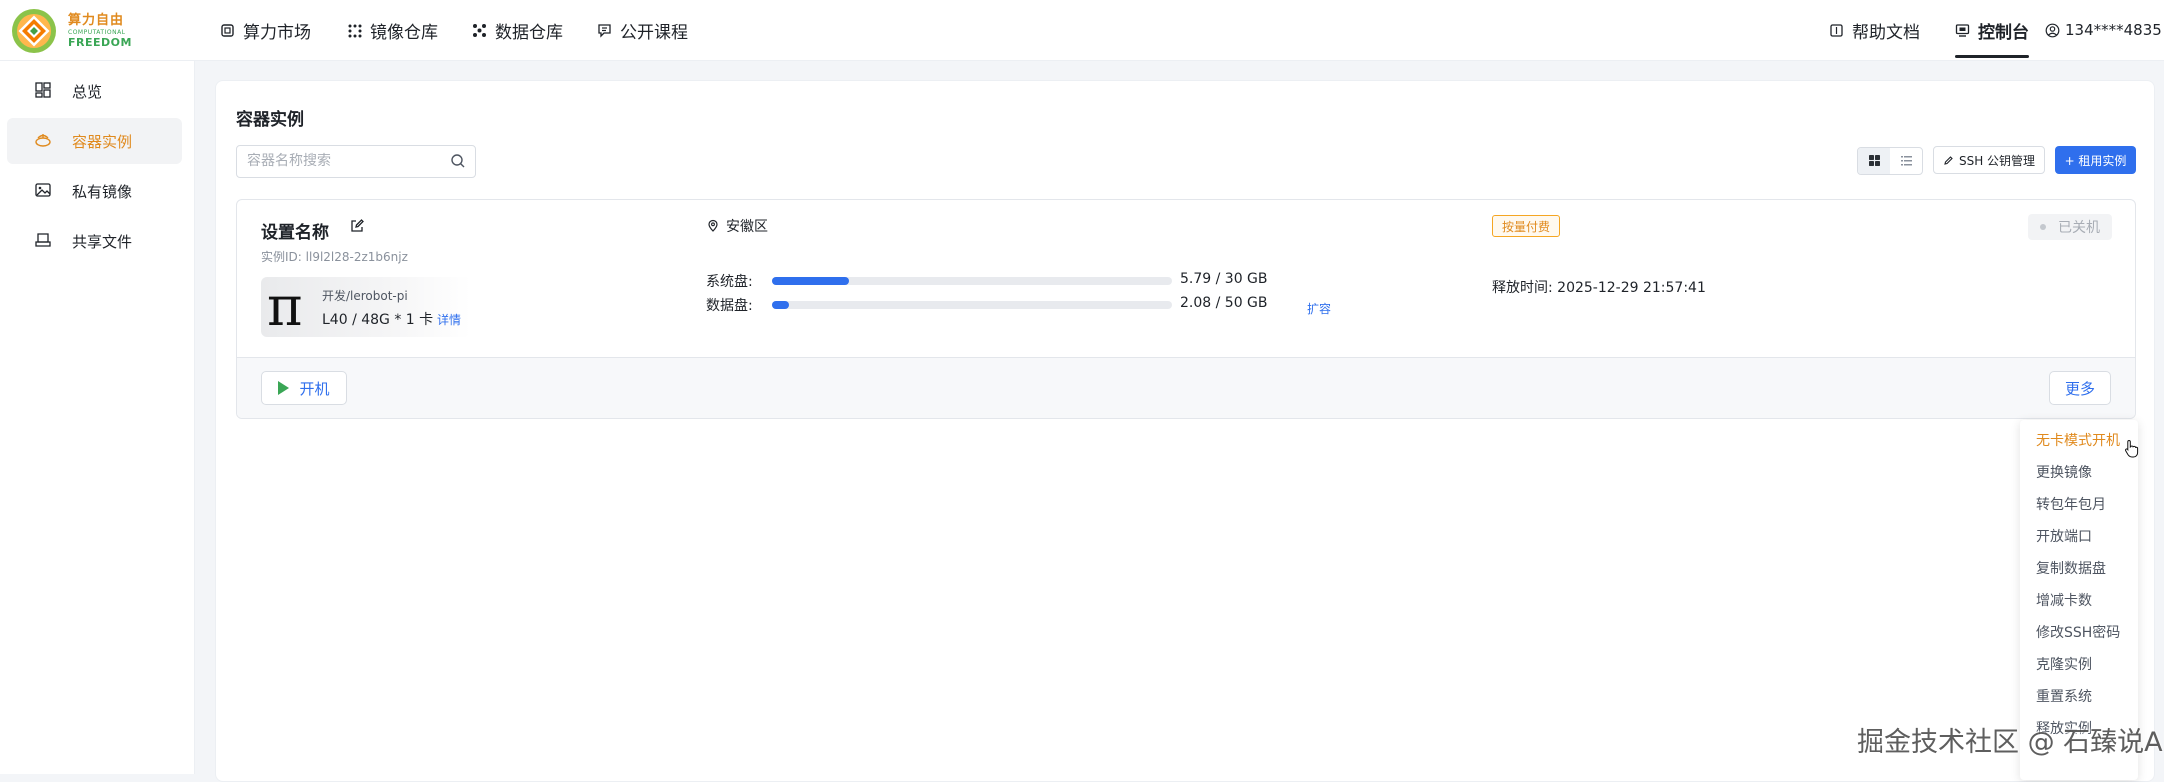 The height and width of the screenshot is (782, 2164). What do you see at coordinates (2071, 568) in the screenshot?
I see `menu-item-copy-data-disk: 复制数据盘` at bounding box center [2071, 568].